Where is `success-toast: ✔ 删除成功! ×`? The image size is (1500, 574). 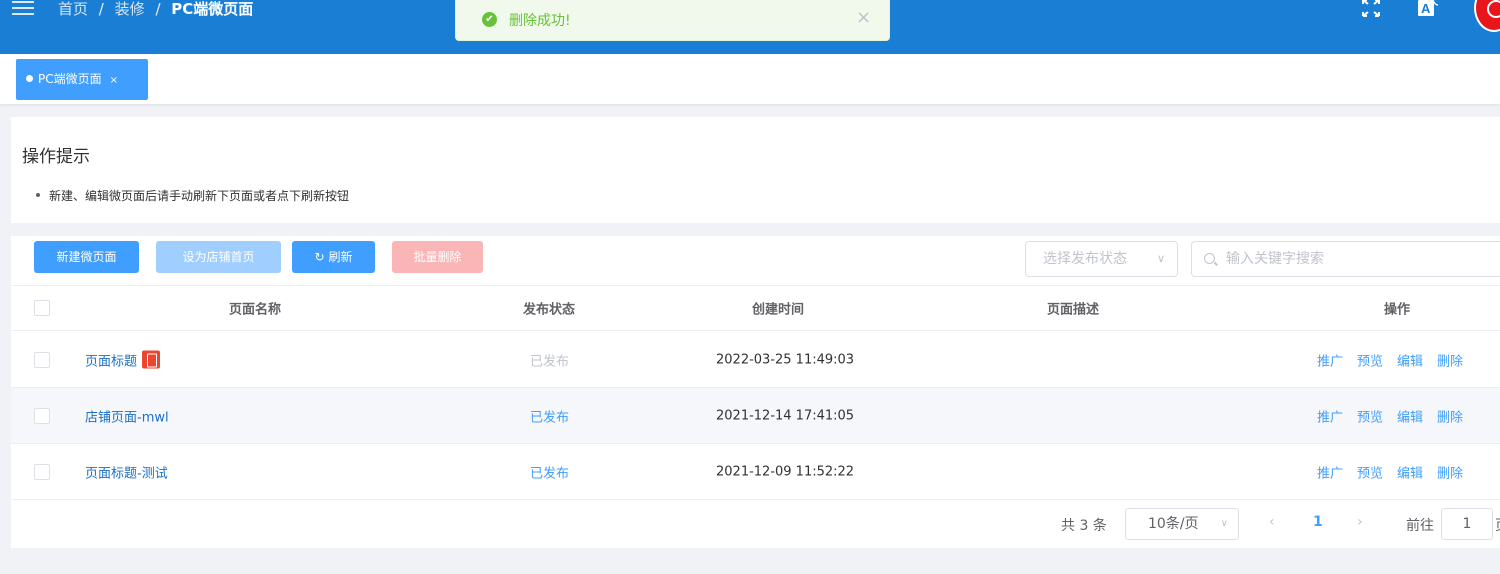 success-toast: ✔ 删除成功! × is located at coordinates (672, 20).